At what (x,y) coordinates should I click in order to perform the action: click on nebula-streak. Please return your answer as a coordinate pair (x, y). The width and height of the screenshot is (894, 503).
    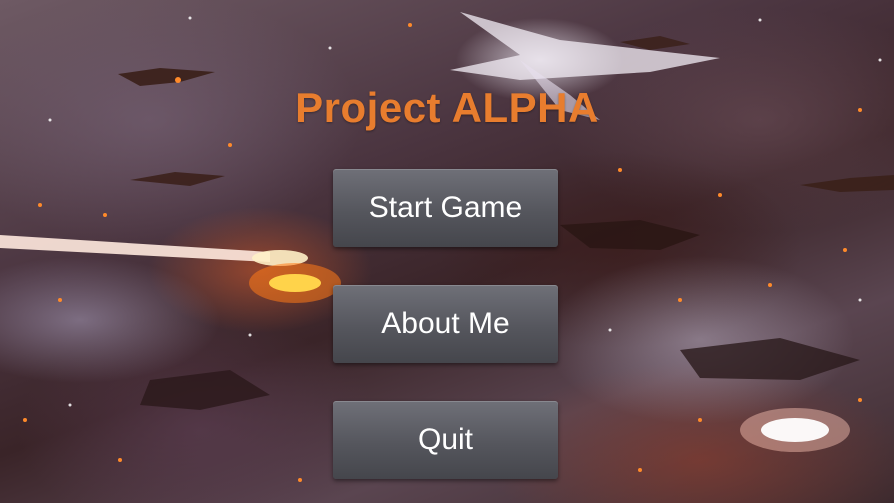
    Looking at the image, I should click on (585, 46).